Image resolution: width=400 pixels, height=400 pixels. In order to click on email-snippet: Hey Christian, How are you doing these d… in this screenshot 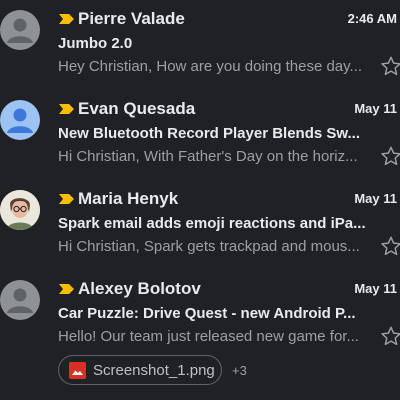, I will do `click(210, 66)`.